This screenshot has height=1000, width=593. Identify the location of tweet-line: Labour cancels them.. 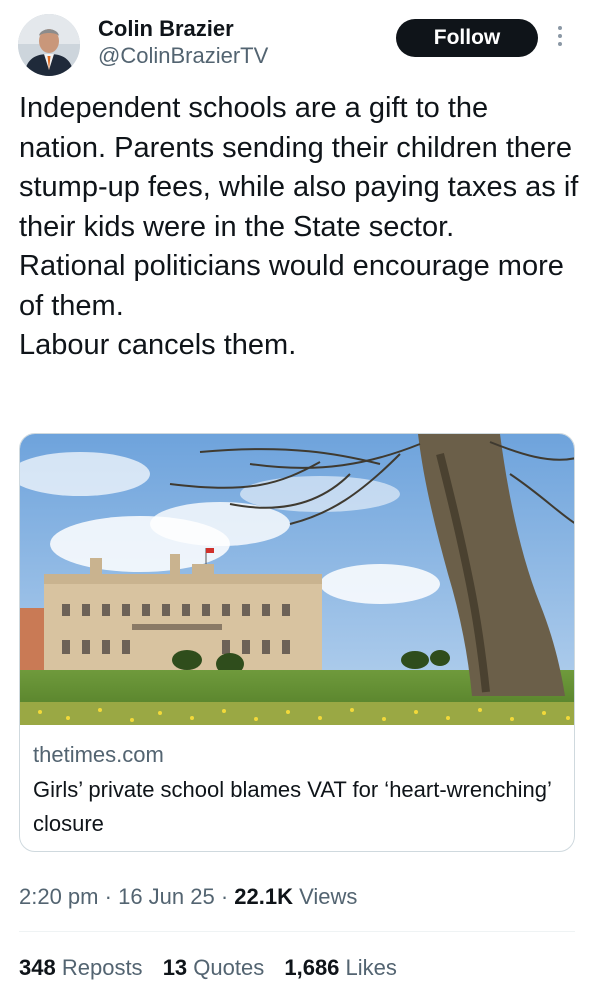
(158, 345).